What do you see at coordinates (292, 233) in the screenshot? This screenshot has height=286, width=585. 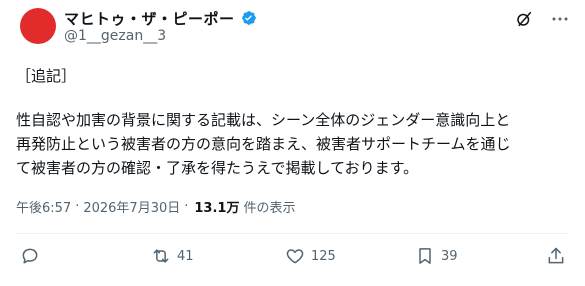 I see `divider` at bounding box center [292, 233].